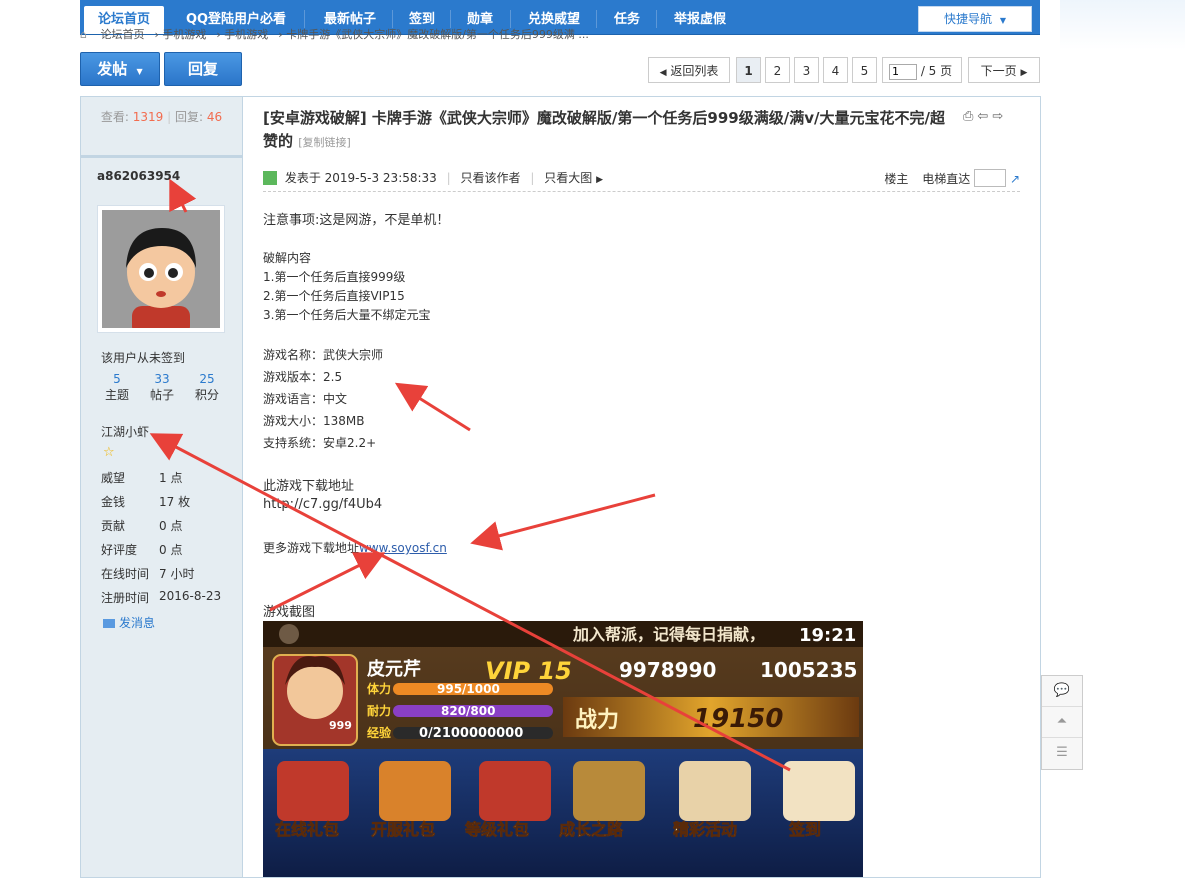  Describe the element at coordinates (379, 732) in the screenshot. I see `game-exp-label: 经验` at that location.